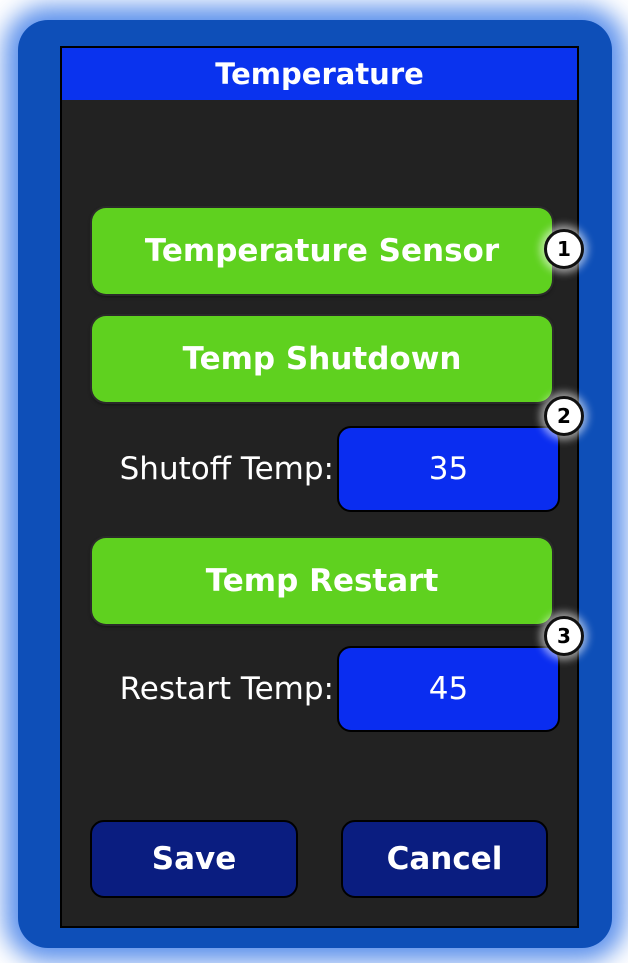 The image size is (628, 963). I want to click on restart-temp-label: Restart Temp:, so click(226, 689).